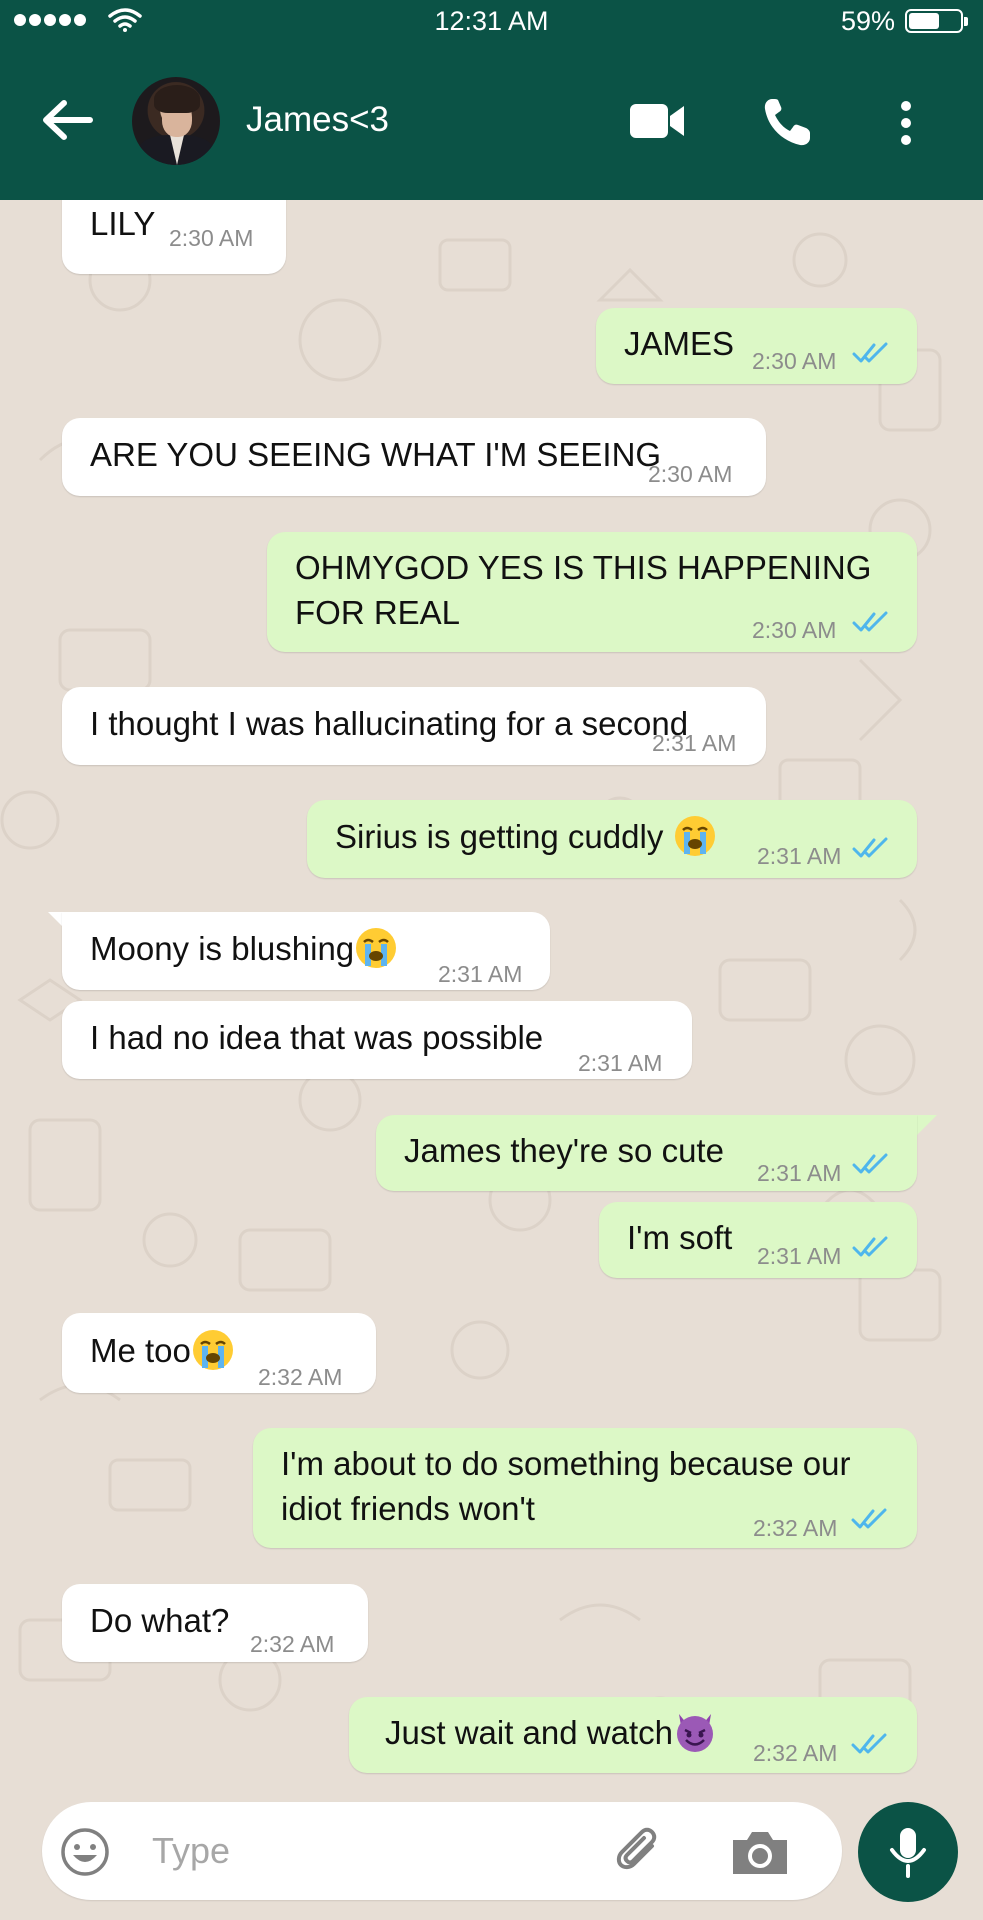 This screenshot has width=983, height=1920. What do you see at coordinates (789, 122) in the screenshot?
I see `phone-icon` at bounding box center [789, 122].